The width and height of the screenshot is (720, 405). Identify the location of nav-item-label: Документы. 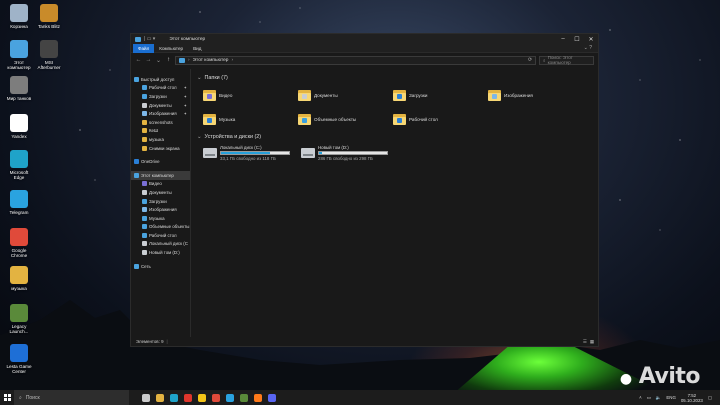
(160, 192).